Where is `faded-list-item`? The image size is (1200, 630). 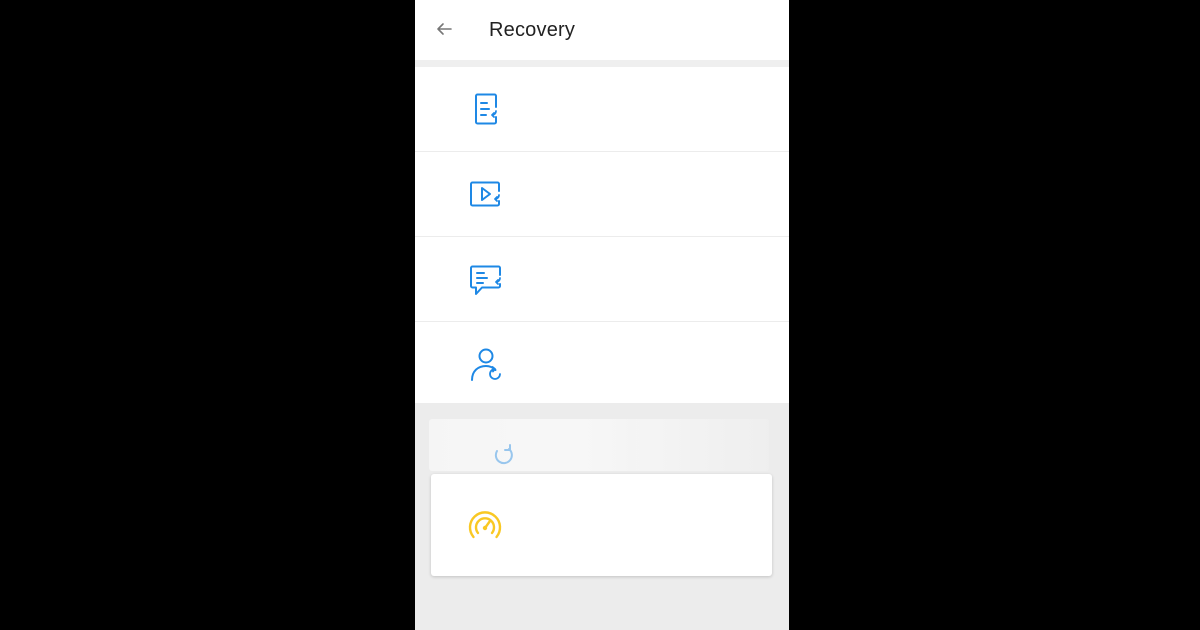
faded-list-item is located at coordinates (599, 445).